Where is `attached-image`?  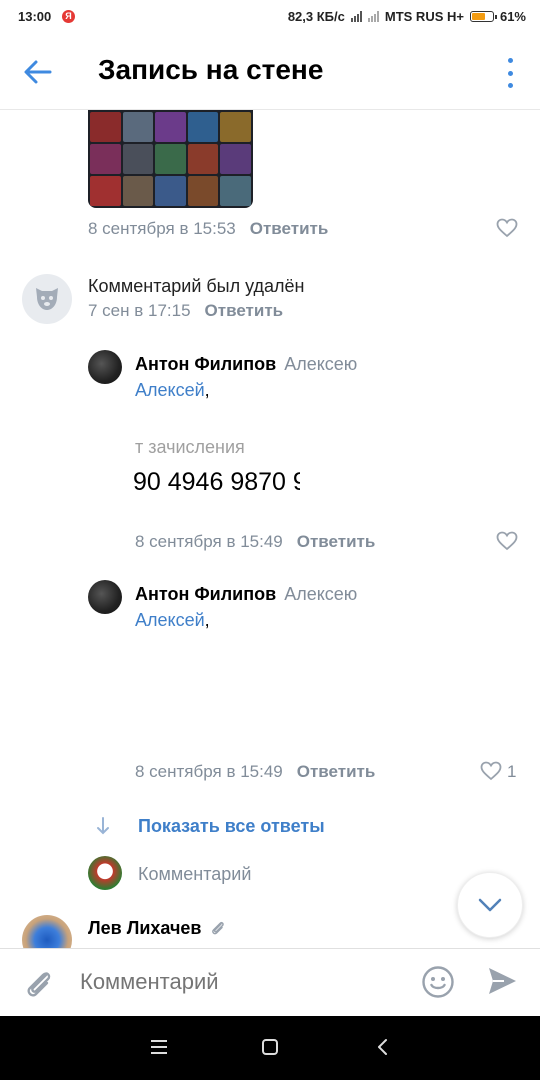
attached-image is located at coordinates (170, 159).